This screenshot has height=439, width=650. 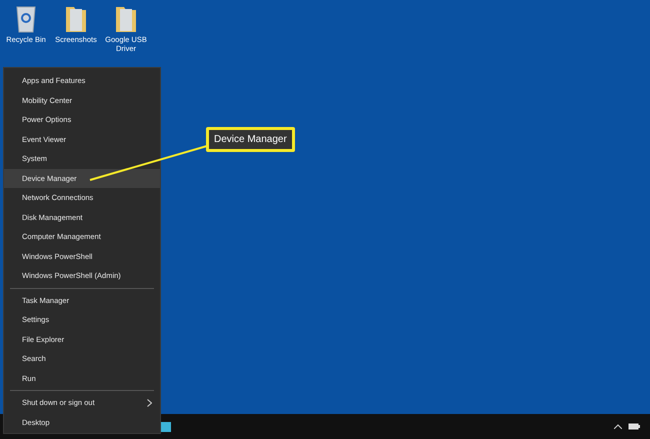 I want to click on battery-icon, so click(x=634, y=426).